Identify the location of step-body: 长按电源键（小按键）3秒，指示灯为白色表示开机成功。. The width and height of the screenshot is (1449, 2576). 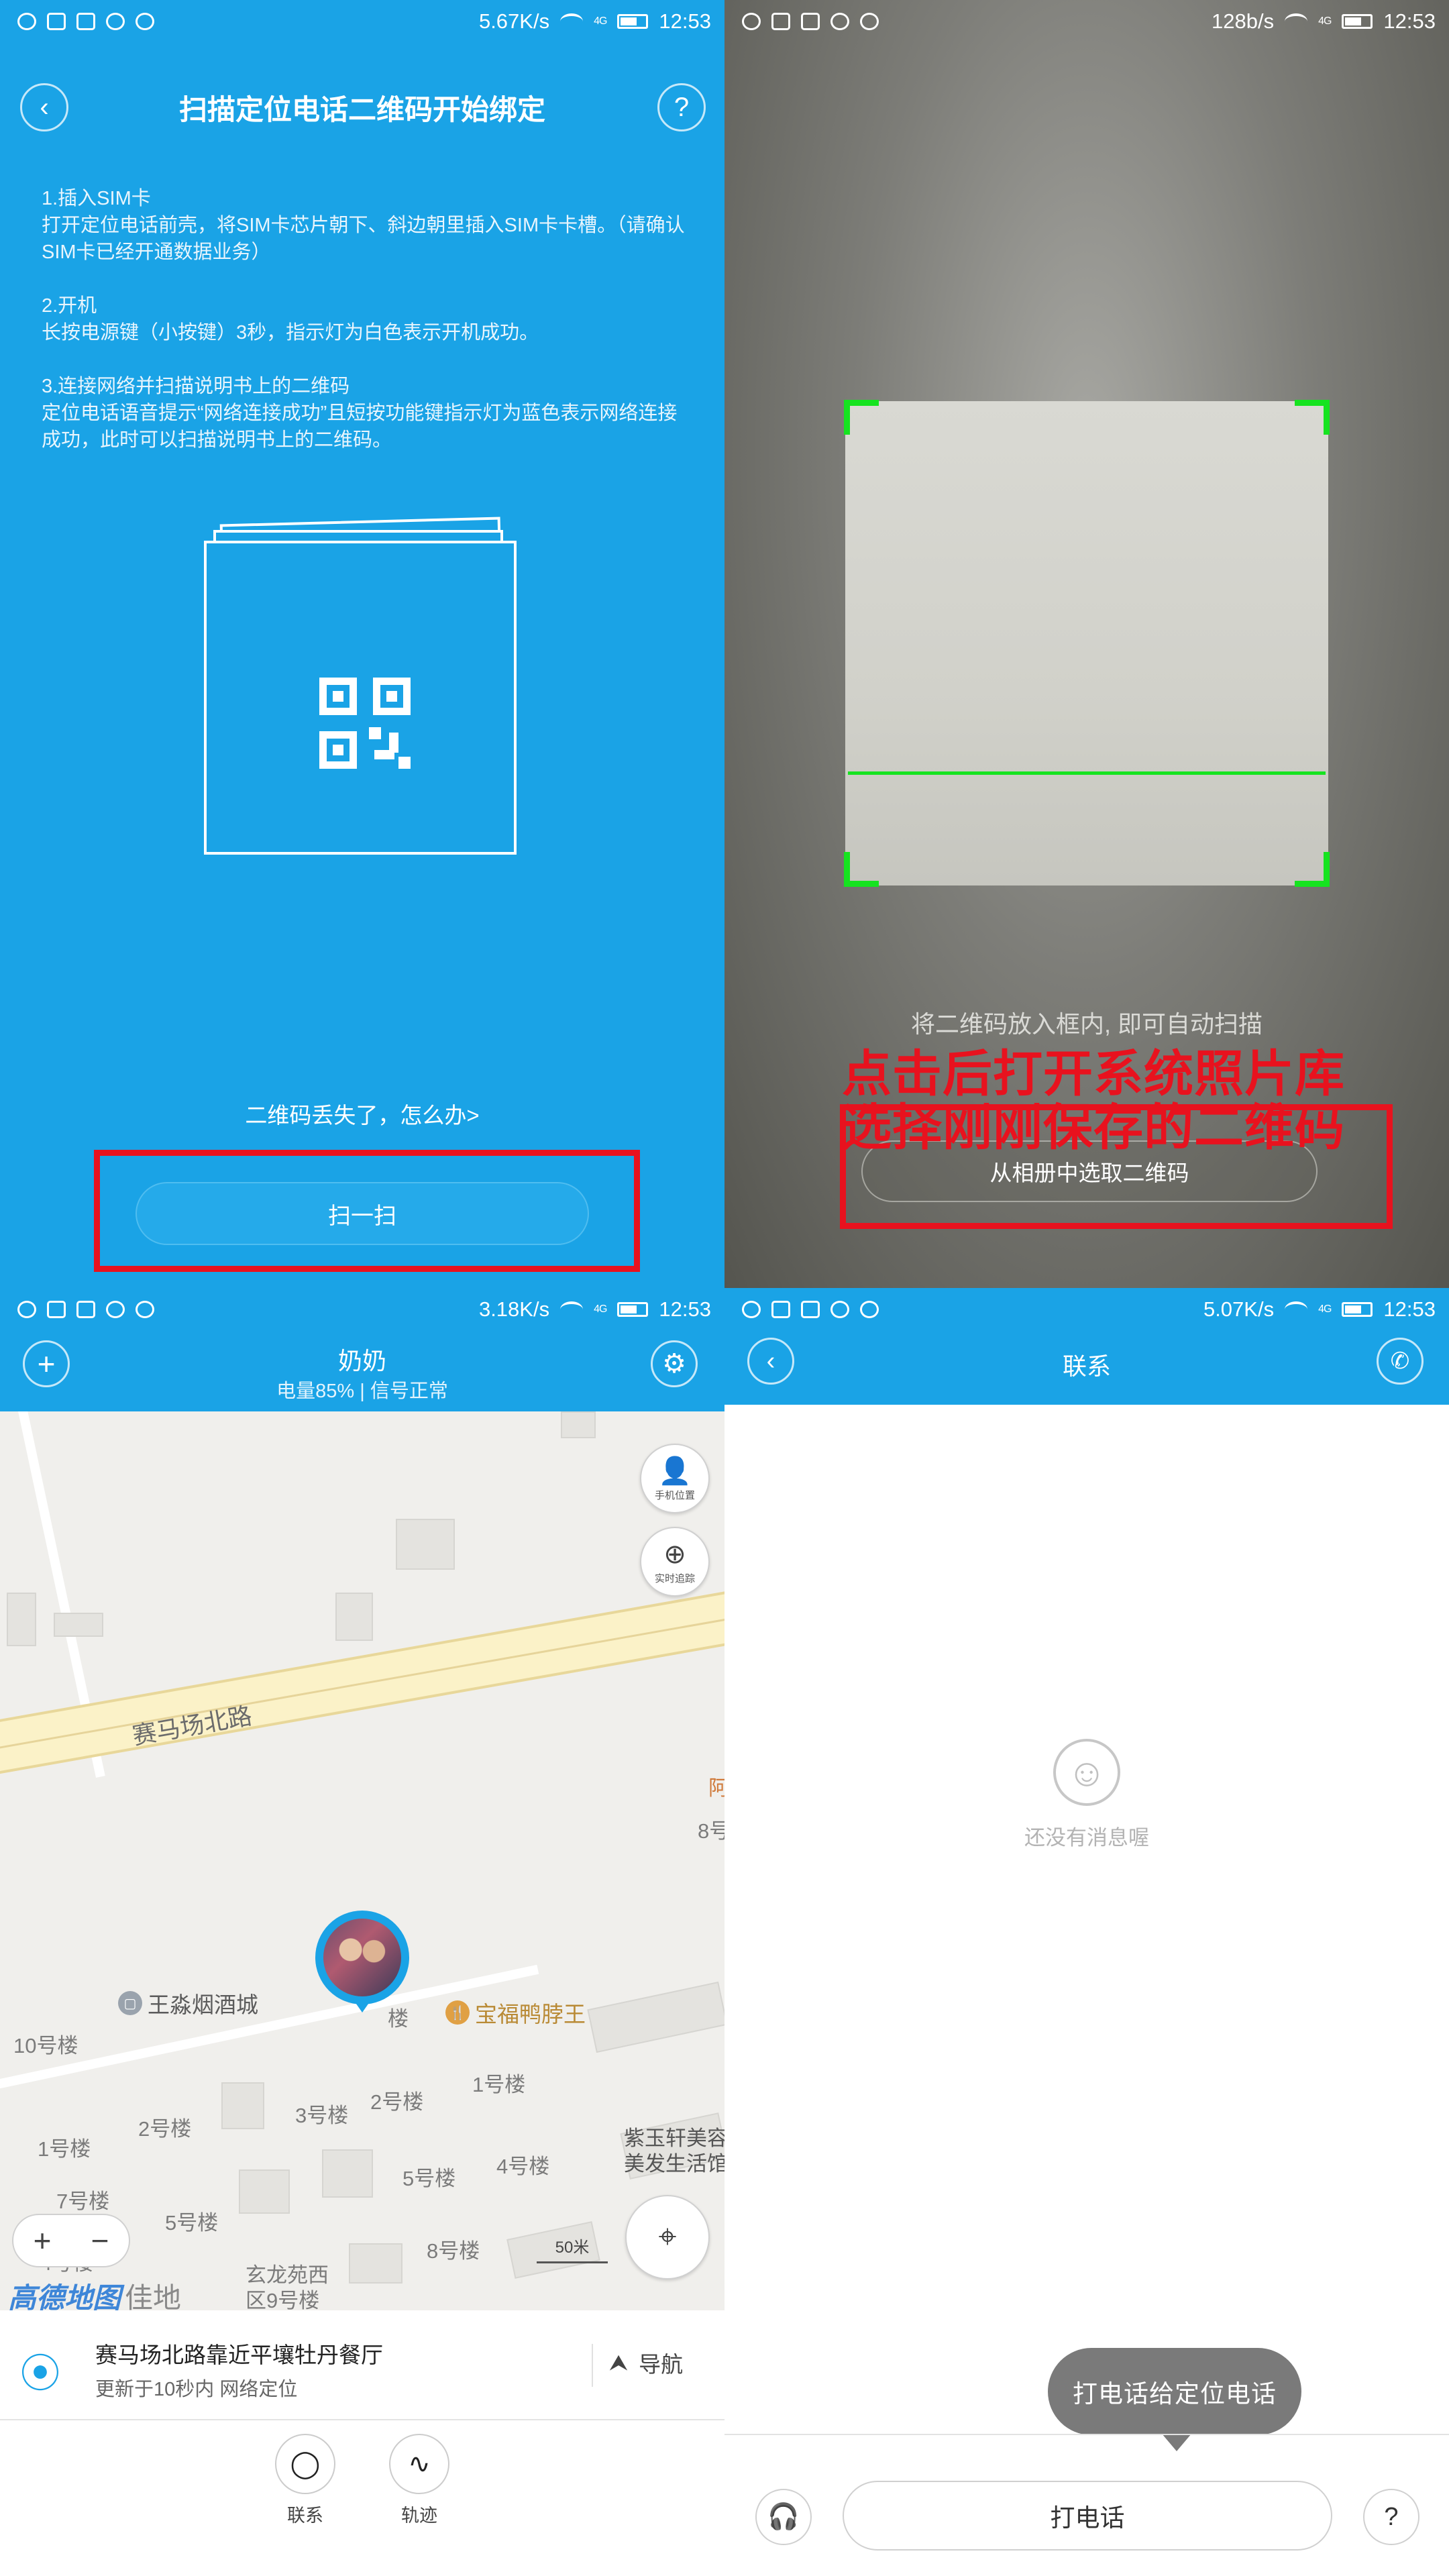
(290, 332).